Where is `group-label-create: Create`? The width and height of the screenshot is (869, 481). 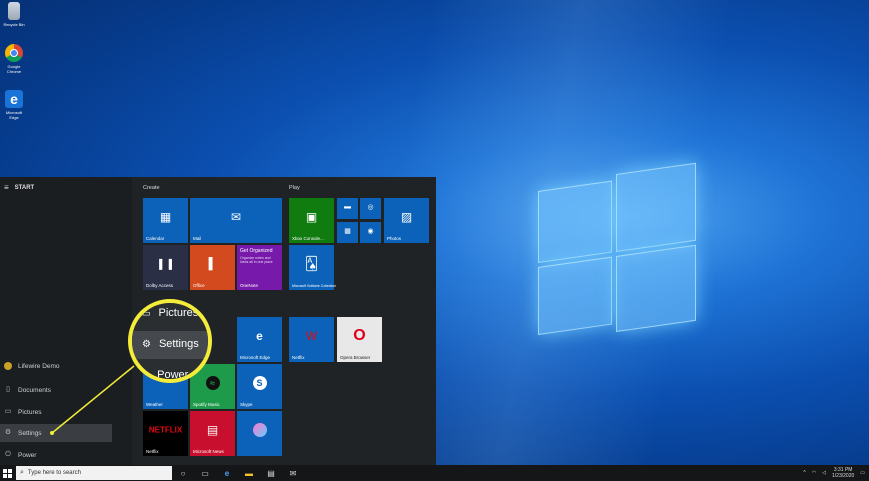 group-label-create: Create is located at coordinates (151, 188).